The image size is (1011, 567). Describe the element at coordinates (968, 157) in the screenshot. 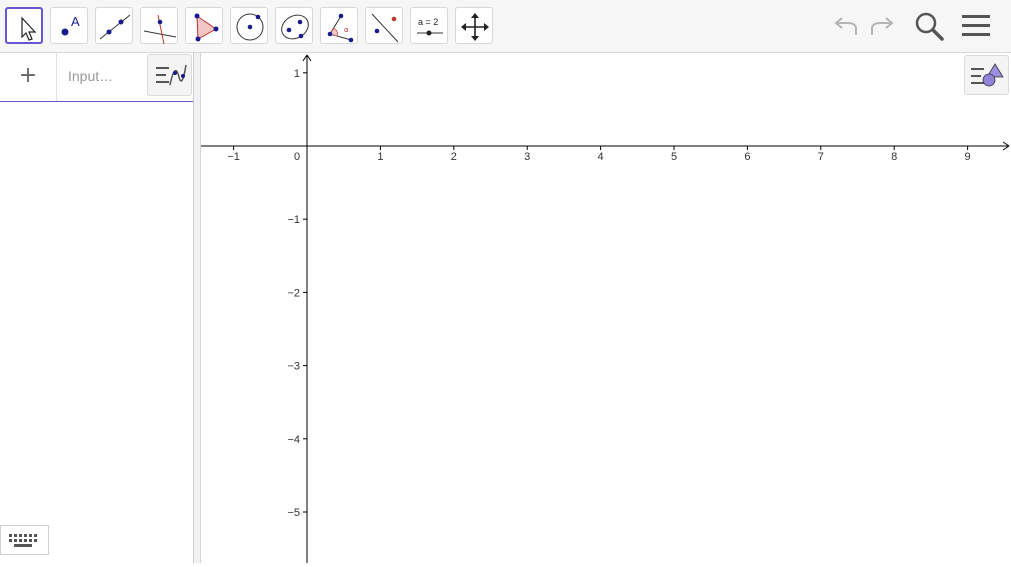

I see `x-tick-label: 9` at that location.